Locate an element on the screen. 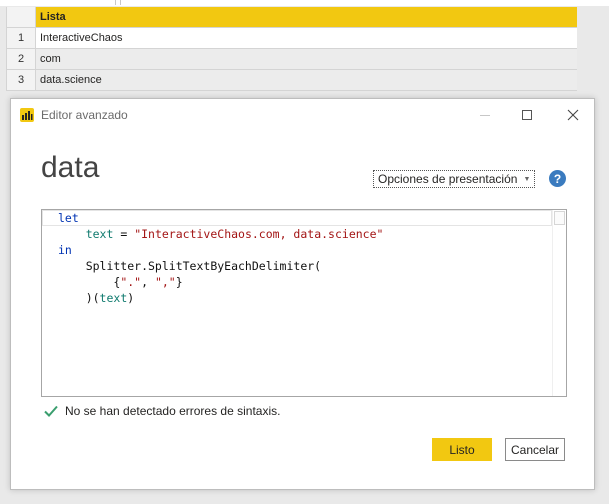  code-token: )( is located at coordinates (79, 298).